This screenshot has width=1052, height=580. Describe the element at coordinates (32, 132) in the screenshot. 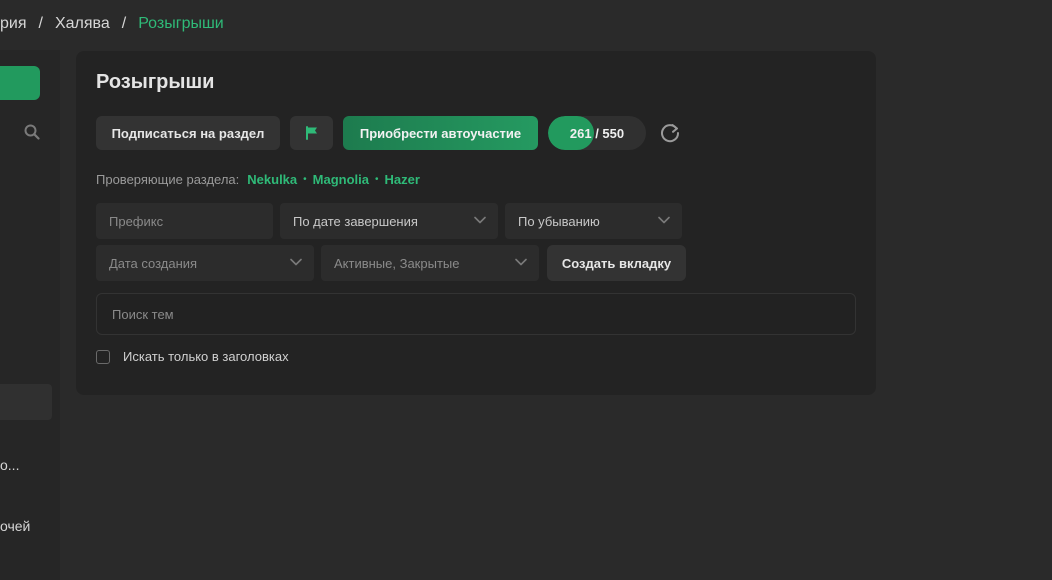

I see `search-icon` at that location.